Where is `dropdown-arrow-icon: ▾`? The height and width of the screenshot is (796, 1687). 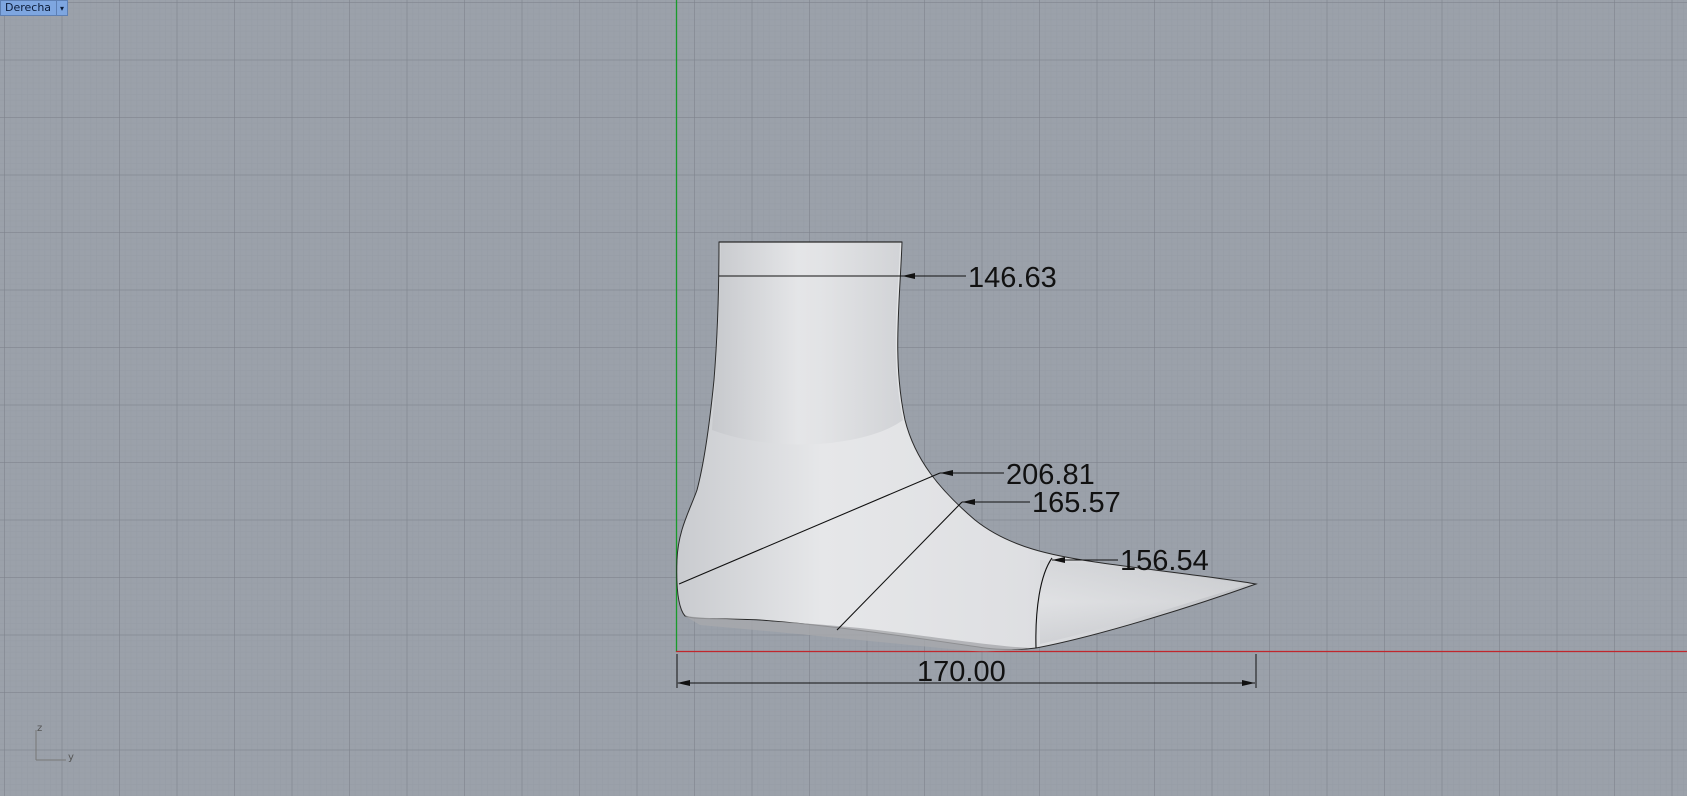
dropdown-arrow-icon: ▾ is located at coordinates (61, 8).